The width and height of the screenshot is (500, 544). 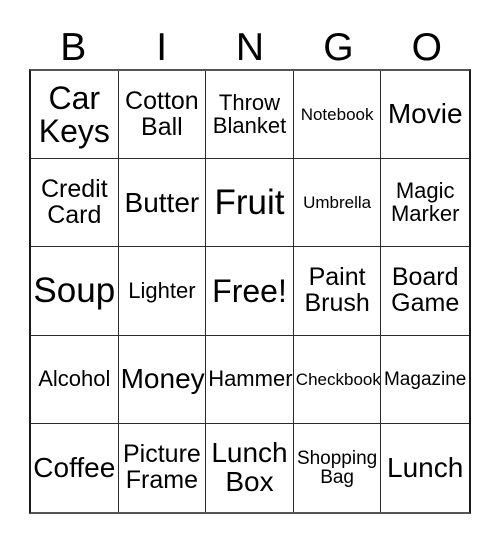 What do you see at coordinates (162, 47) in the screenshot?
I see `header-letter-i: I` at bounding box center [162, 47].